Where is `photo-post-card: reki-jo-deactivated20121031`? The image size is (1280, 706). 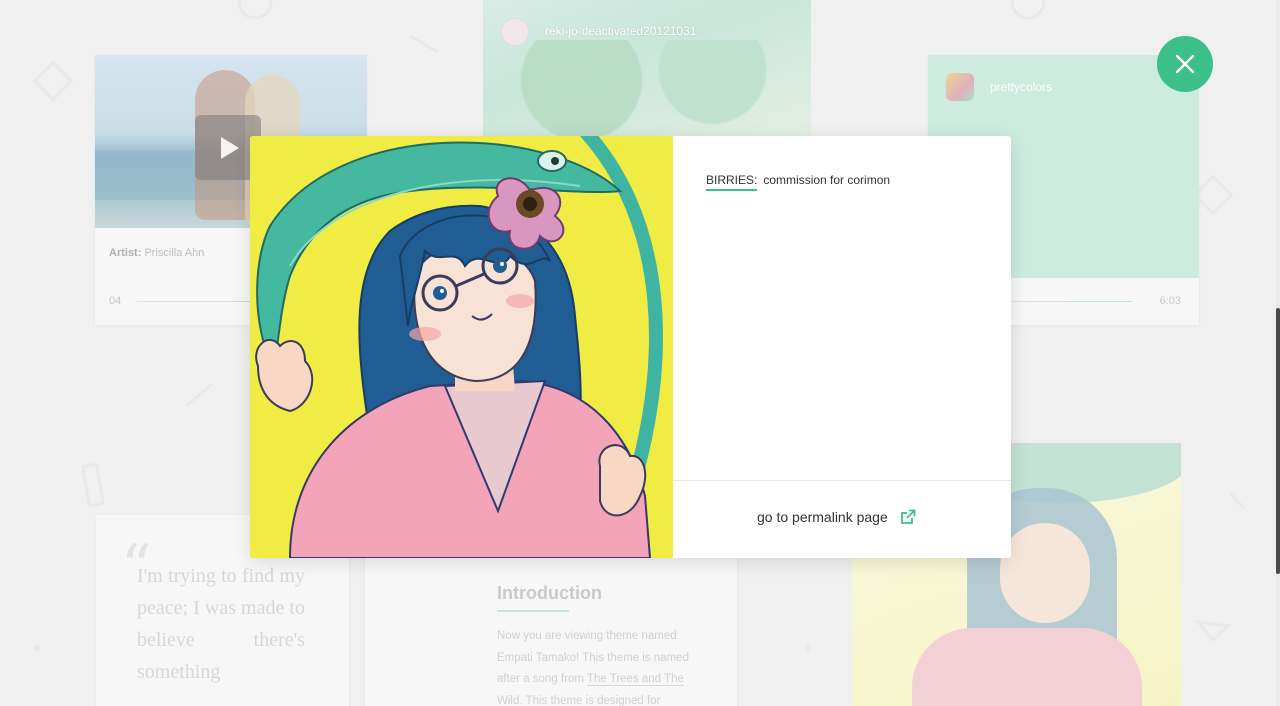
photo-post-card: reki-jo-deactivated20121031 is located at coordinates (647, 70).